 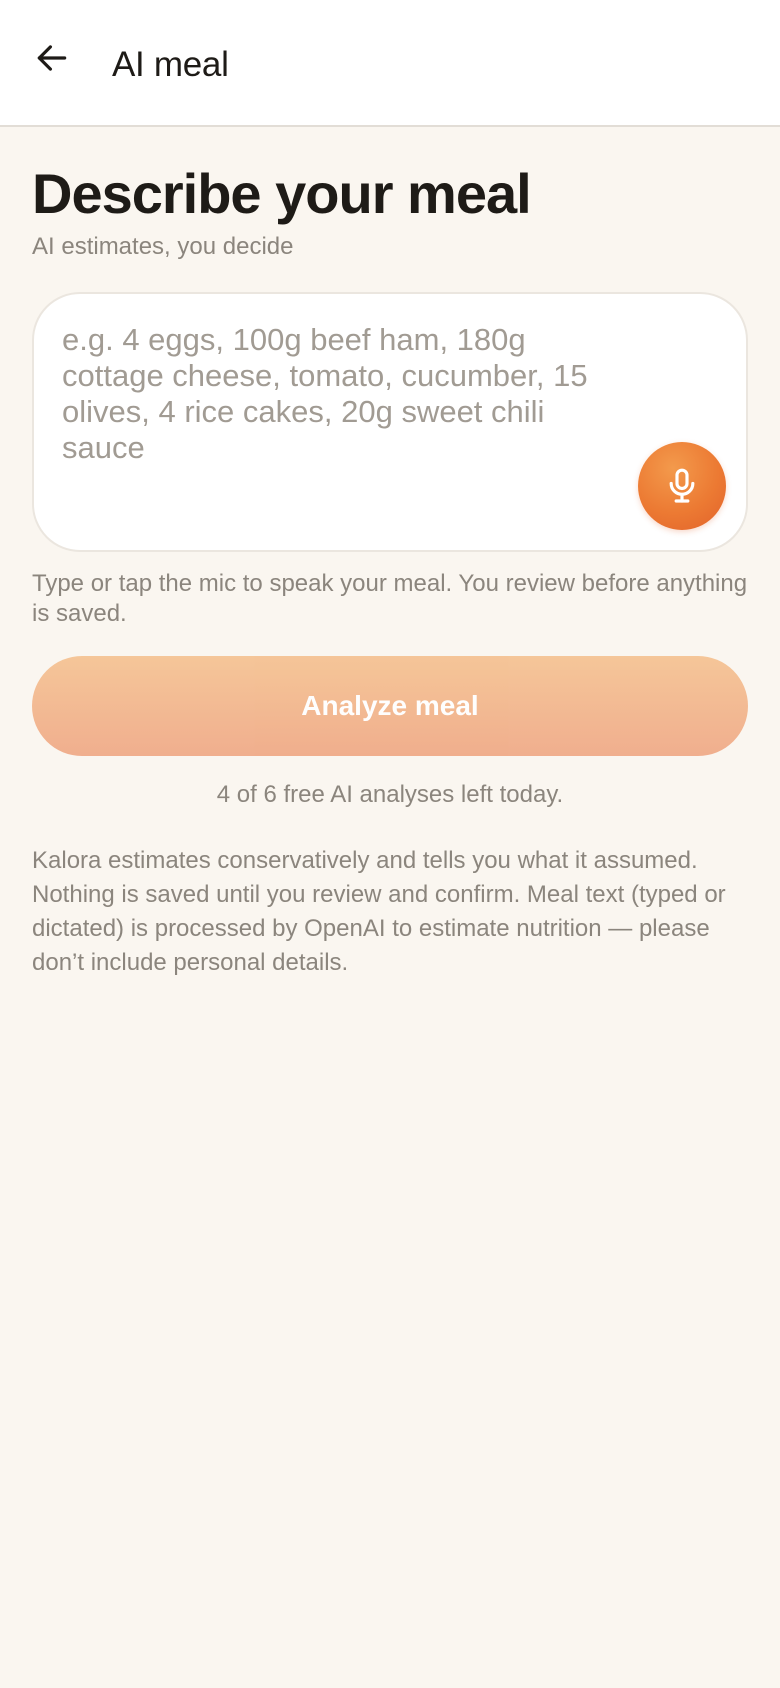 I want to click on app-bar: AI meal, so click(x=390, y=63).